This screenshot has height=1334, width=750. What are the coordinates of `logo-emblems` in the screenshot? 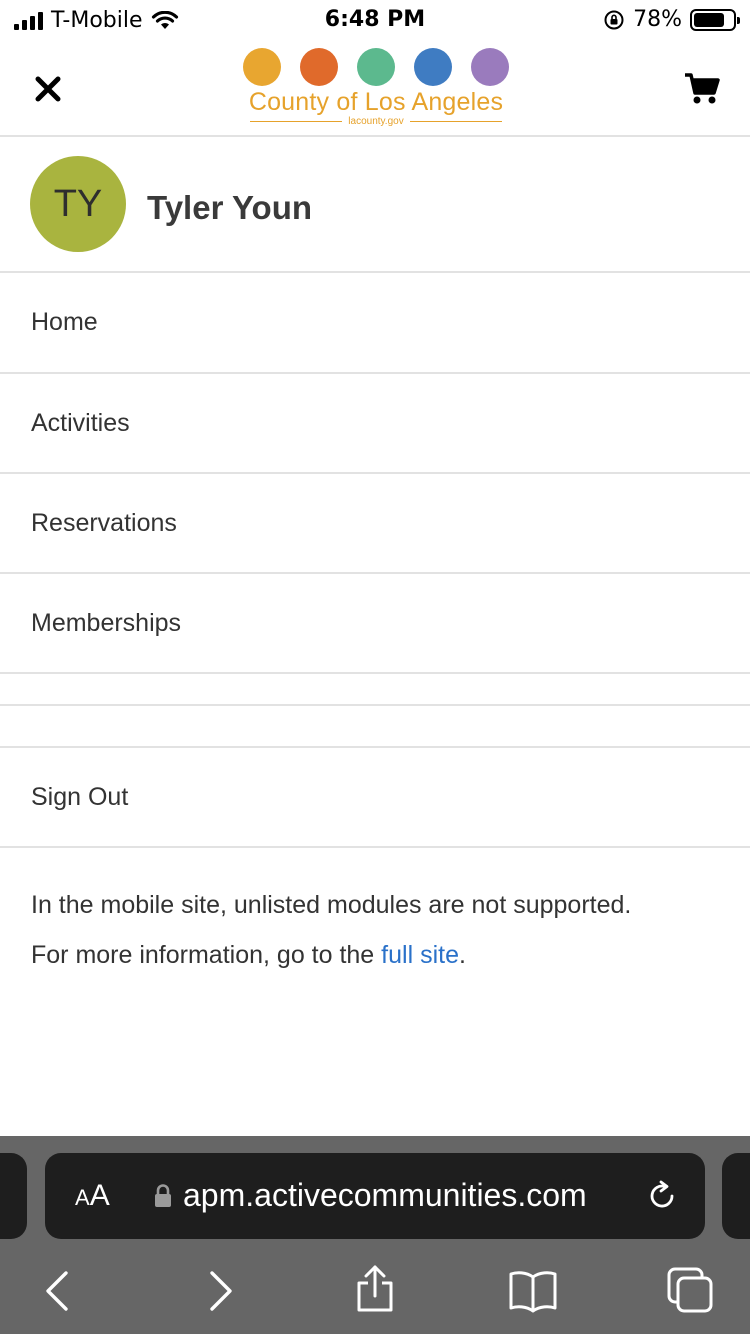 It's located at (376, 67).